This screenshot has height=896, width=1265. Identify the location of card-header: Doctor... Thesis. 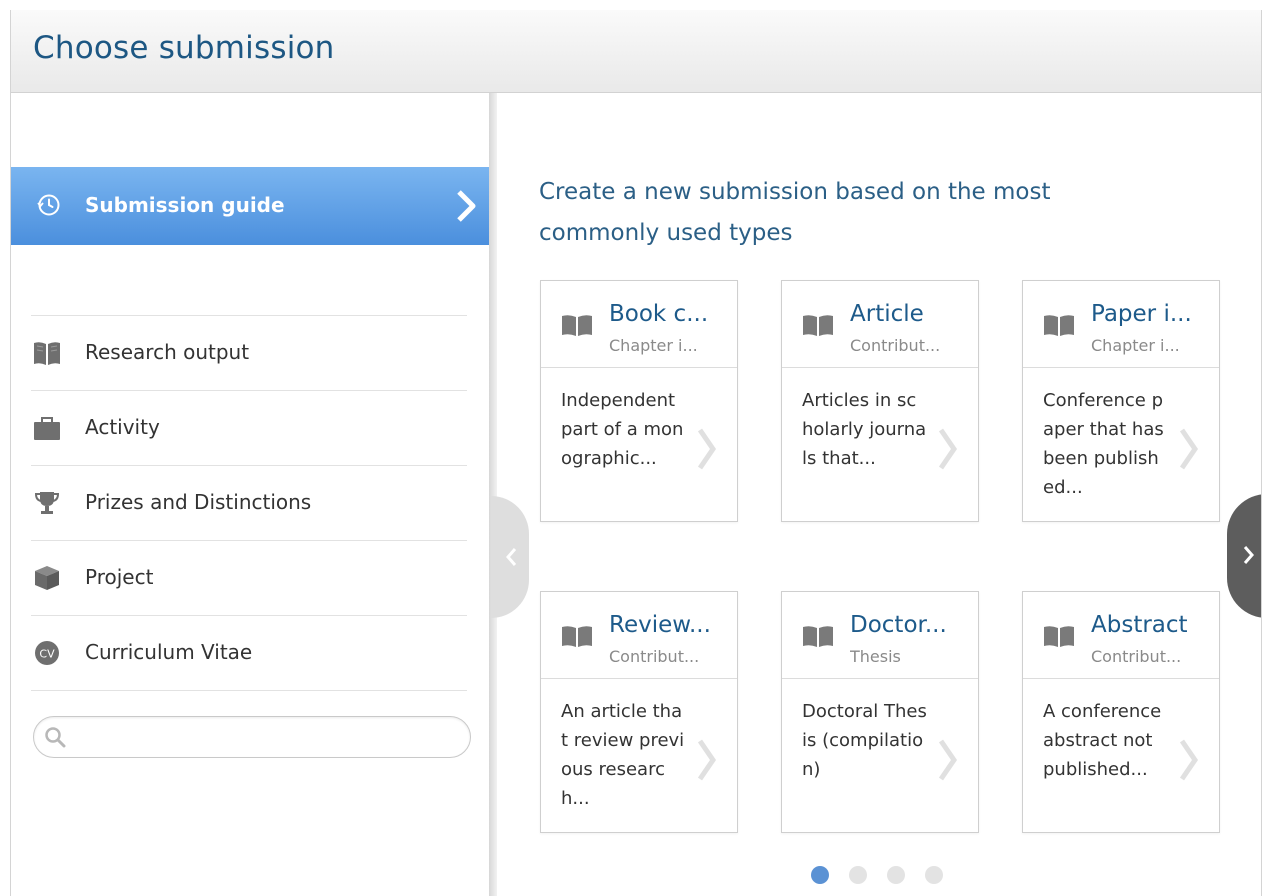
(880, 635).